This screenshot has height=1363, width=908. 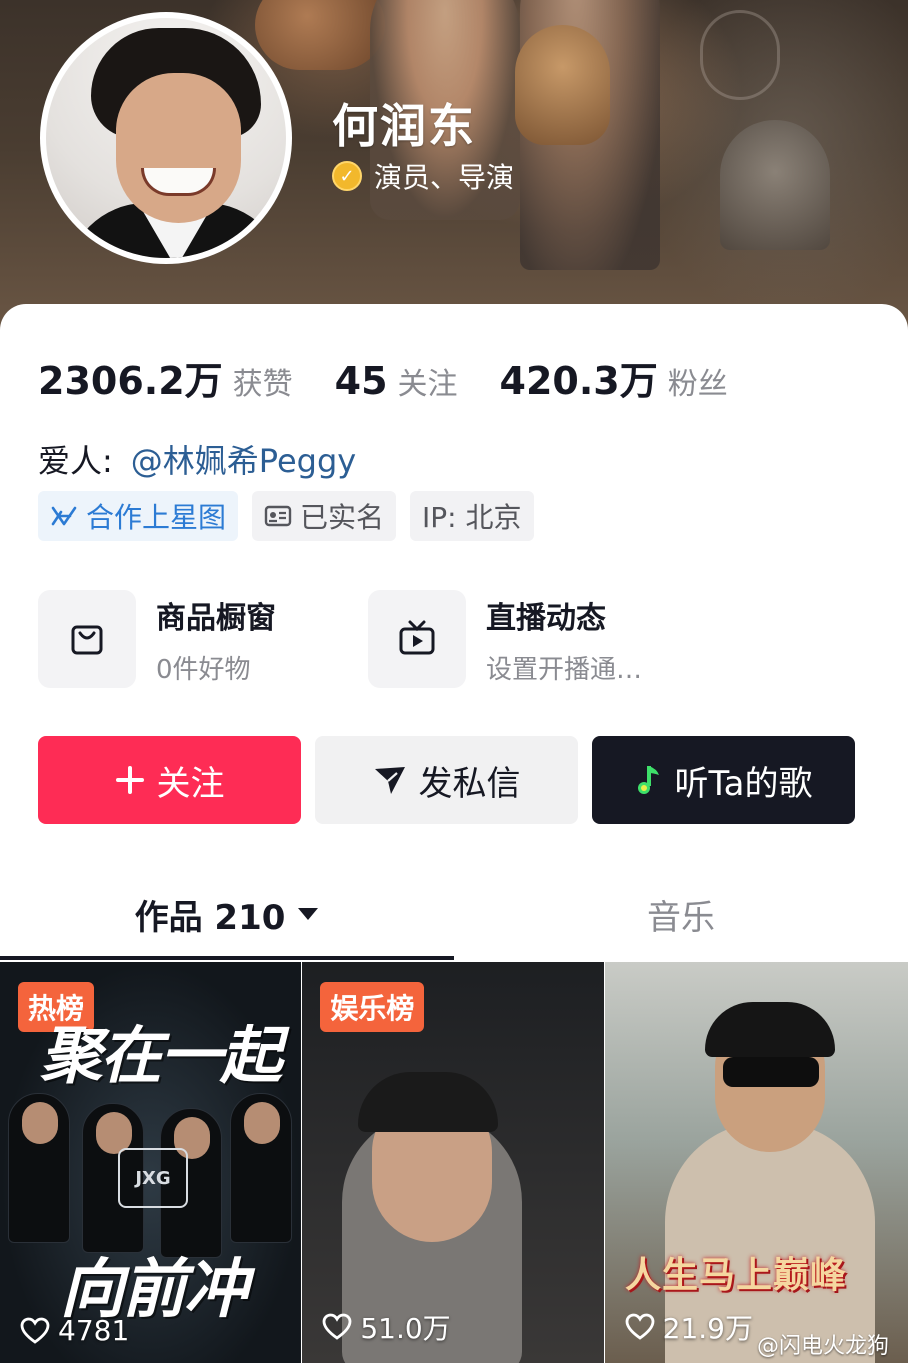 I want to click on plus-icon, so click(x=130, y=780).